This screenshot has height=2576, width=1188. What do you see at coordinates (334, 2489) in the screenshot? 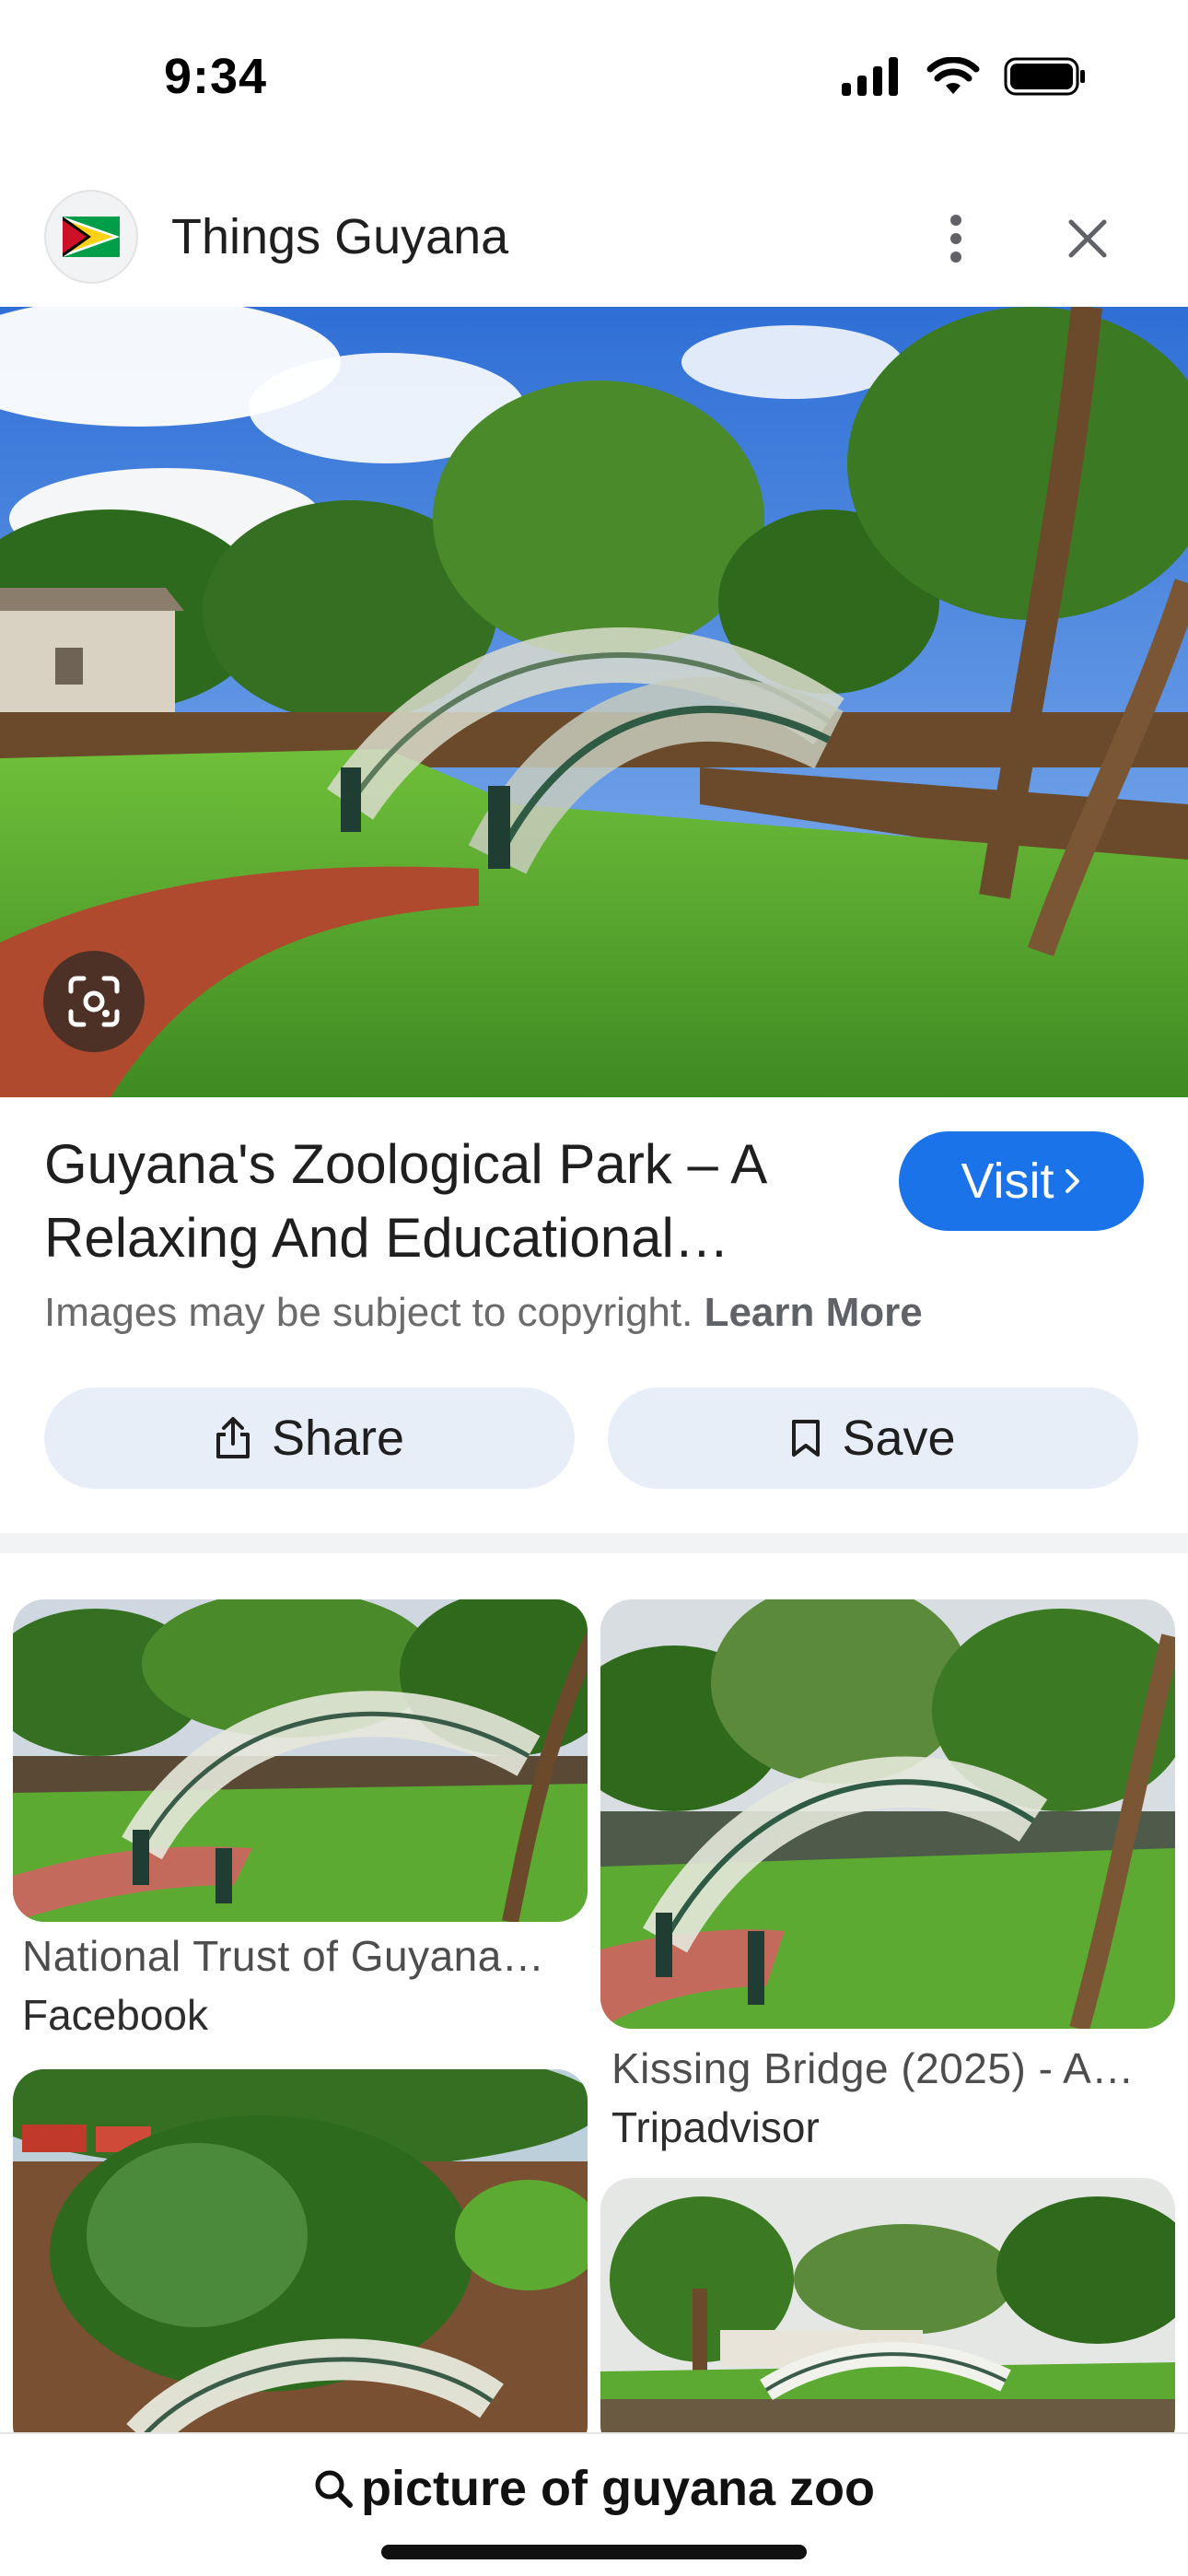
I see `search-icon` at bounding box center [334, 2489].